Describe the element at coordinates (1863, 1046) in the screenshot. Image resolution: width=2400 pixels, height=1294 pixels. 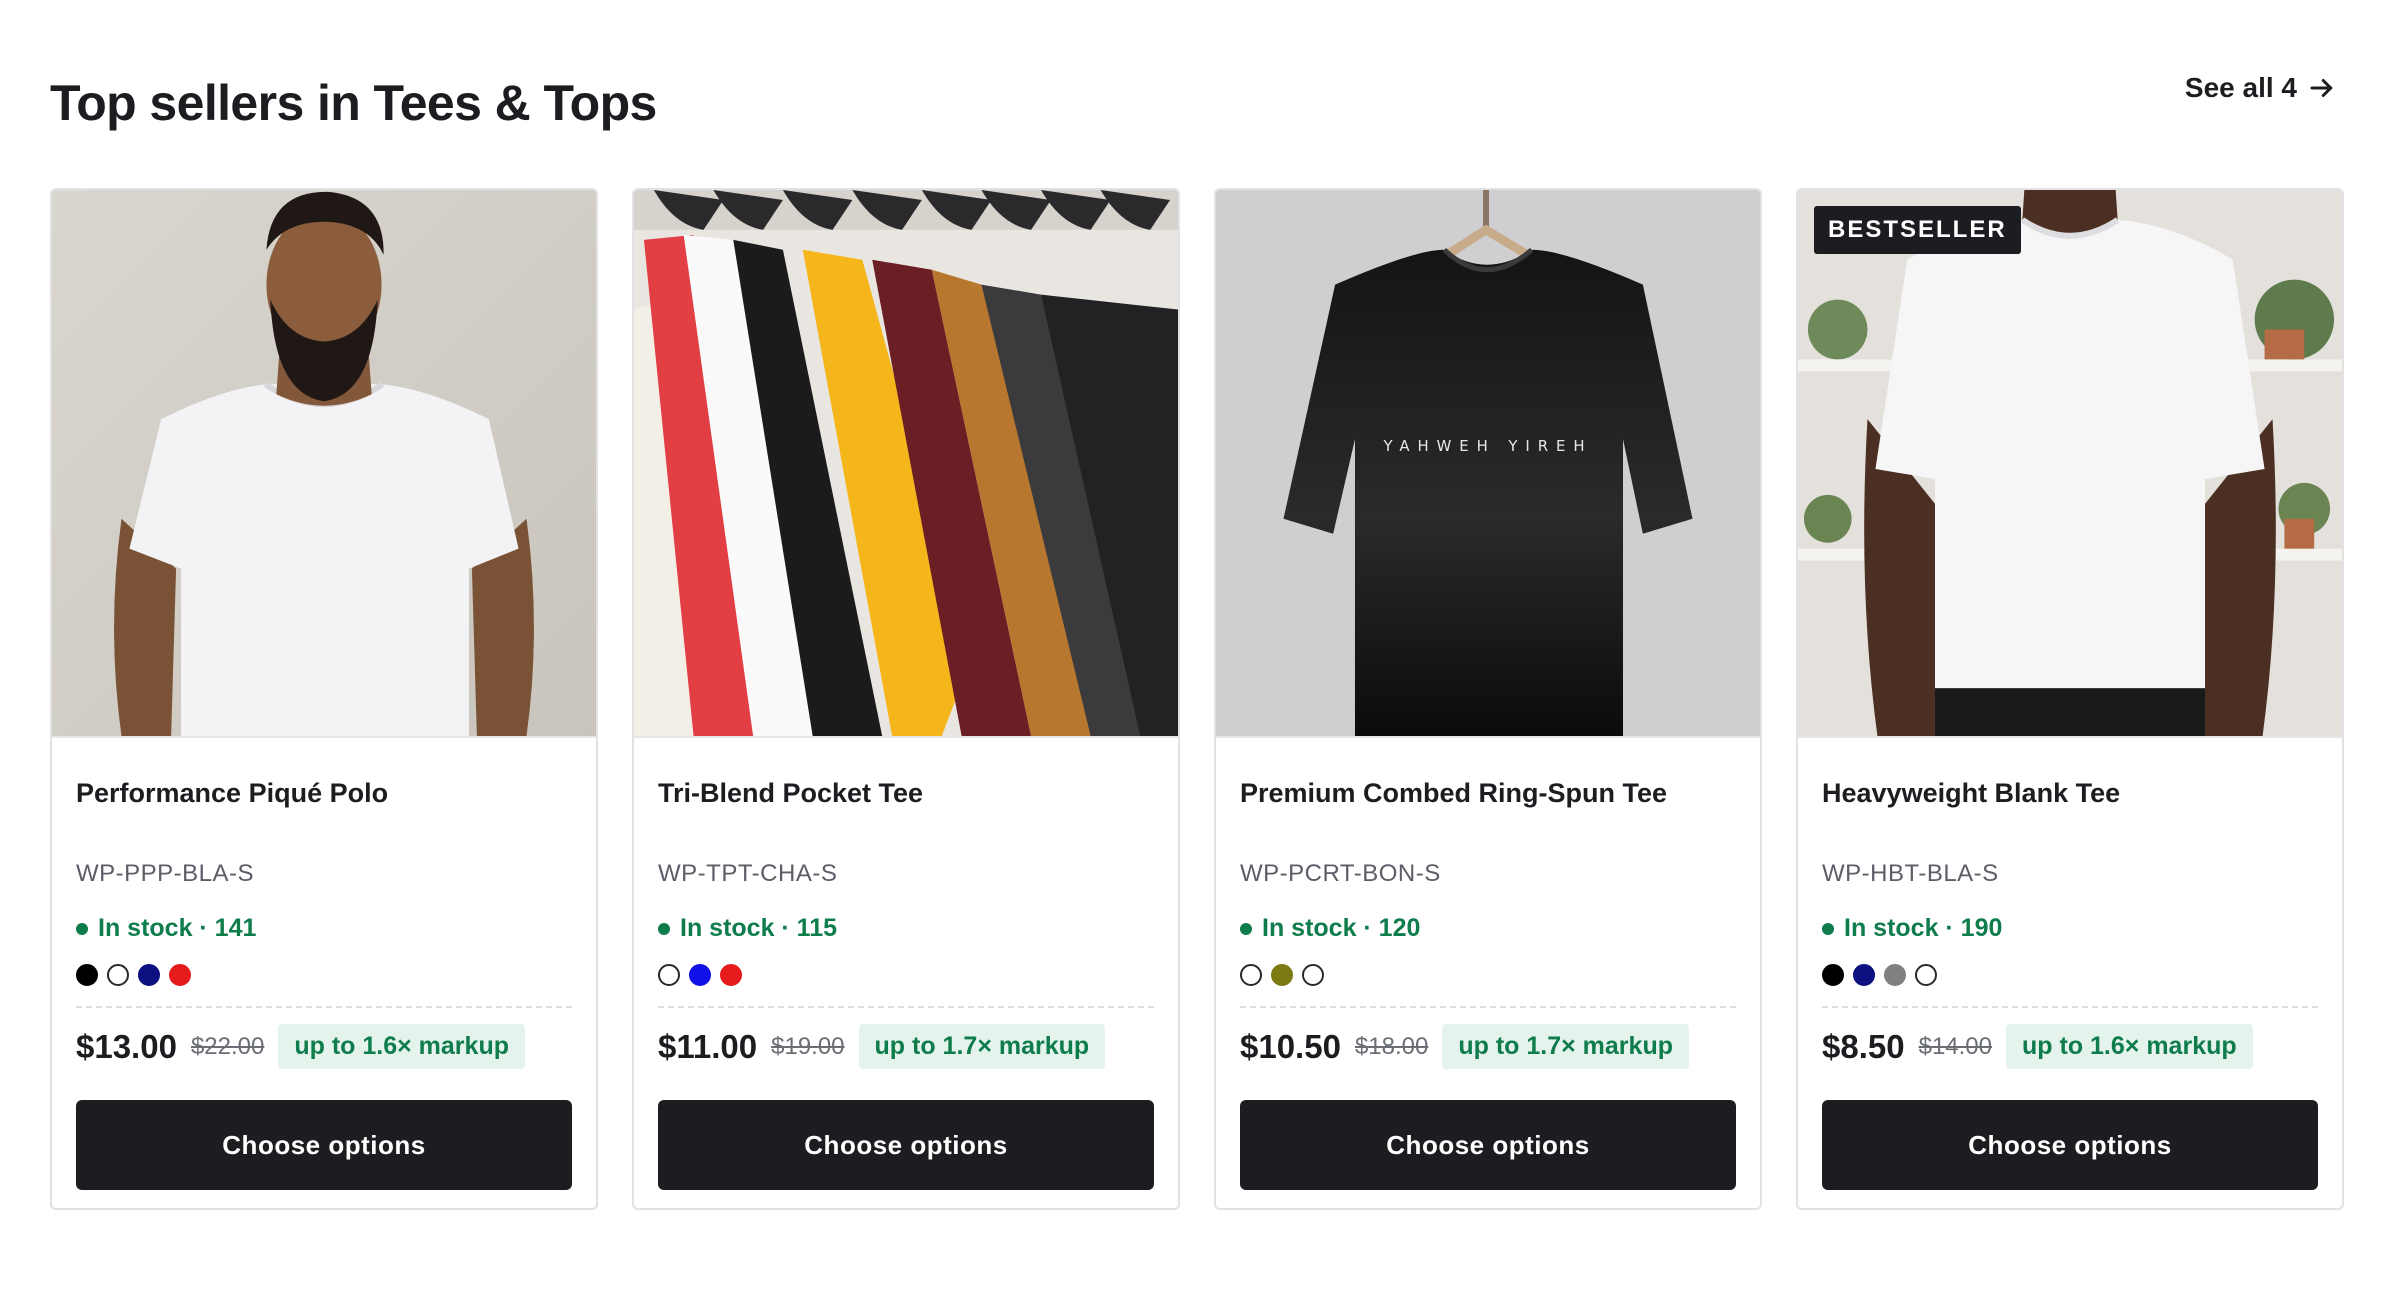
I see `price: $8.50` at that location.